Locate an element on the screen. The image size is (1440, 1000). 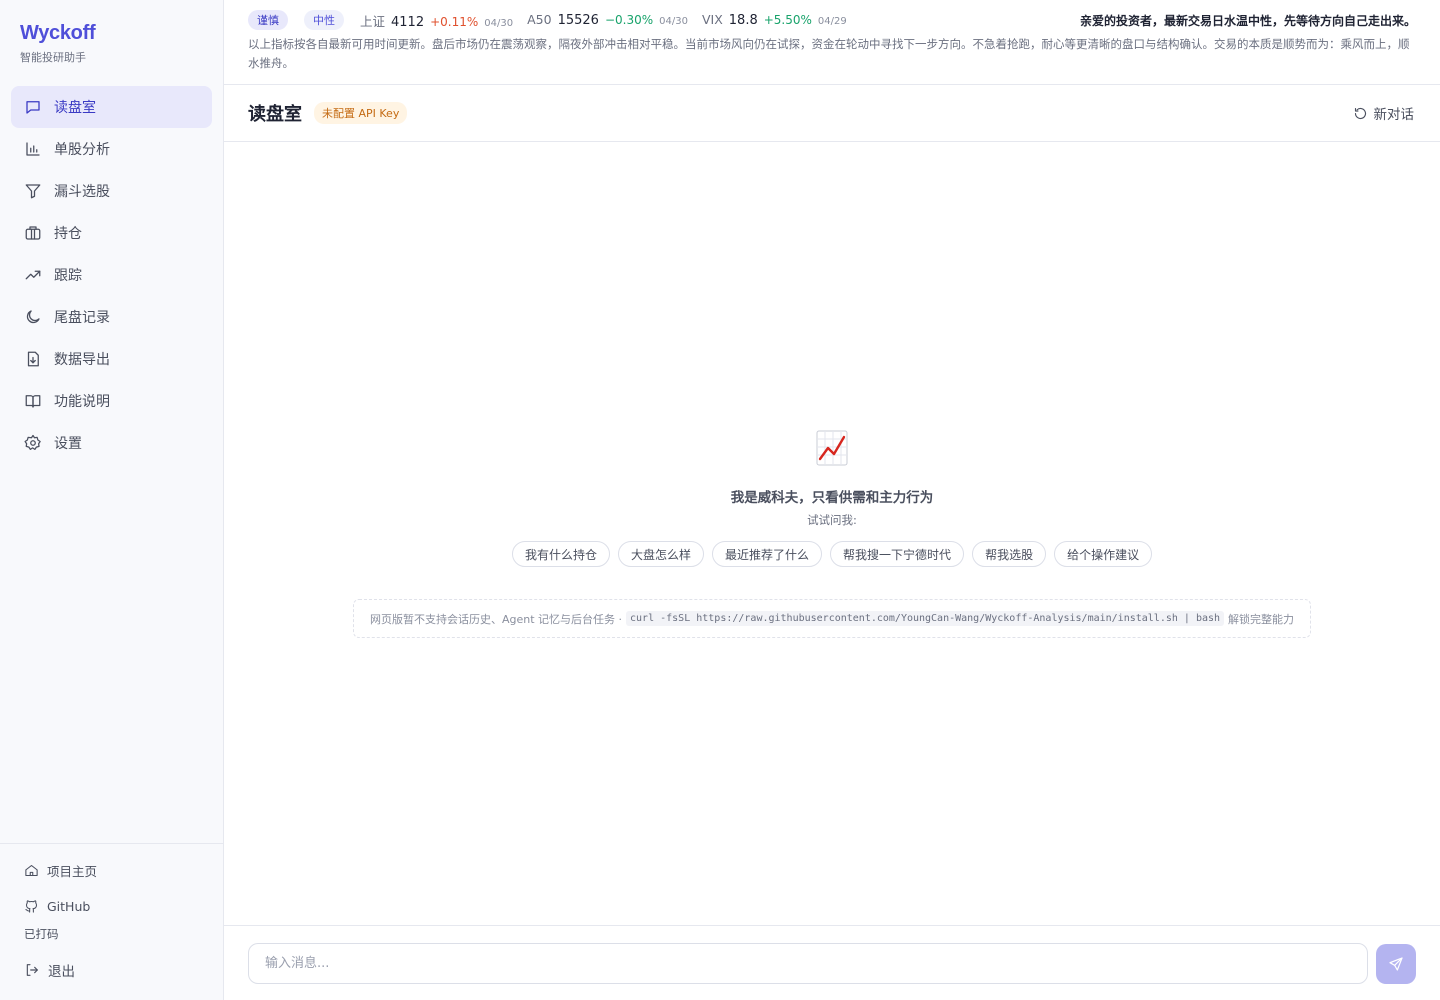
sidebar-item-label: 单股分析 is located at coordinates (82, 150).